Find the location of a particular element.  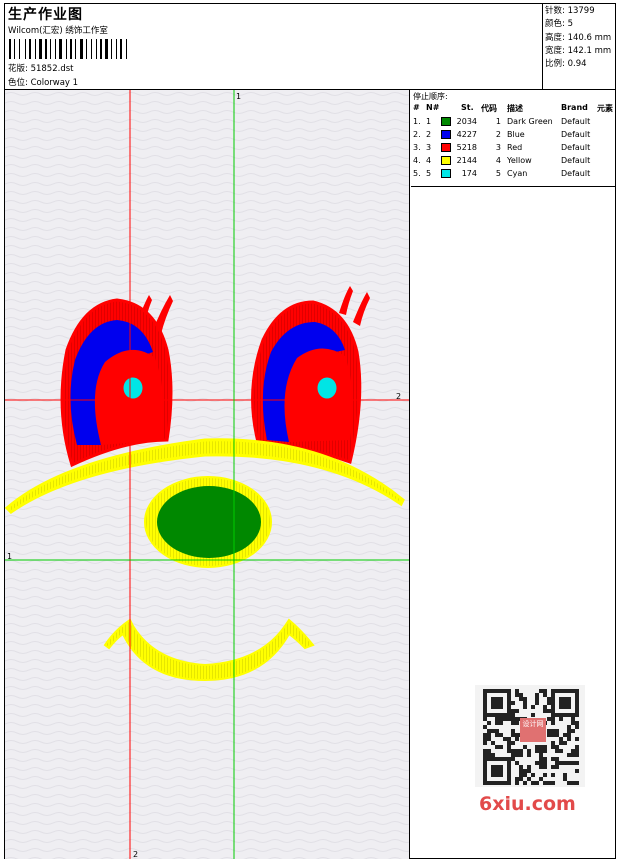

col-element: 元素 is located at coordinates (605, 108).